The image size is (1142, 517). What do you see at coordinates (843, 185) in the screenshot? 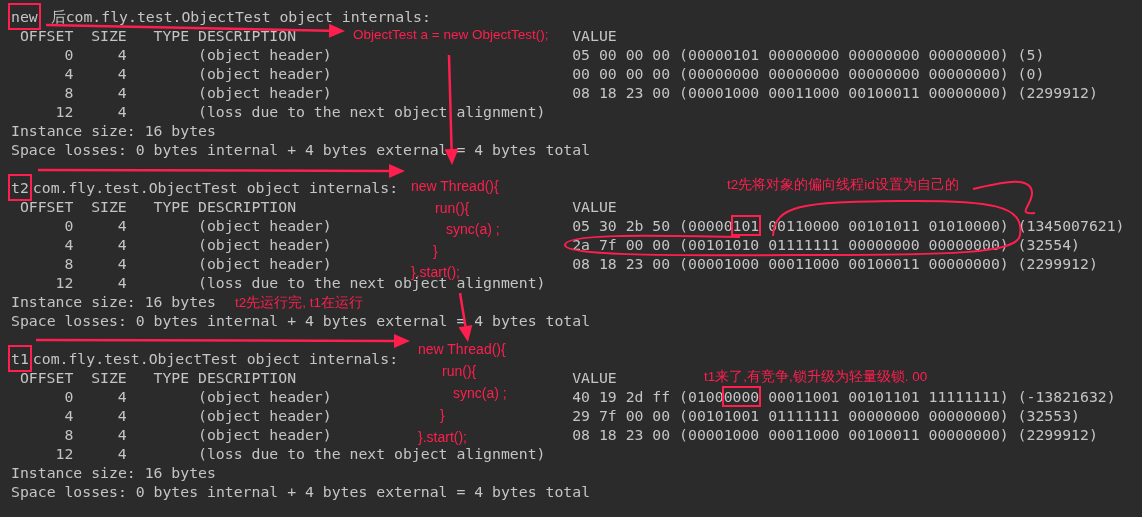
I see `annotation-note: t2先将对象的偏向线程id设置为自己的` at bounding box center [843, 185].